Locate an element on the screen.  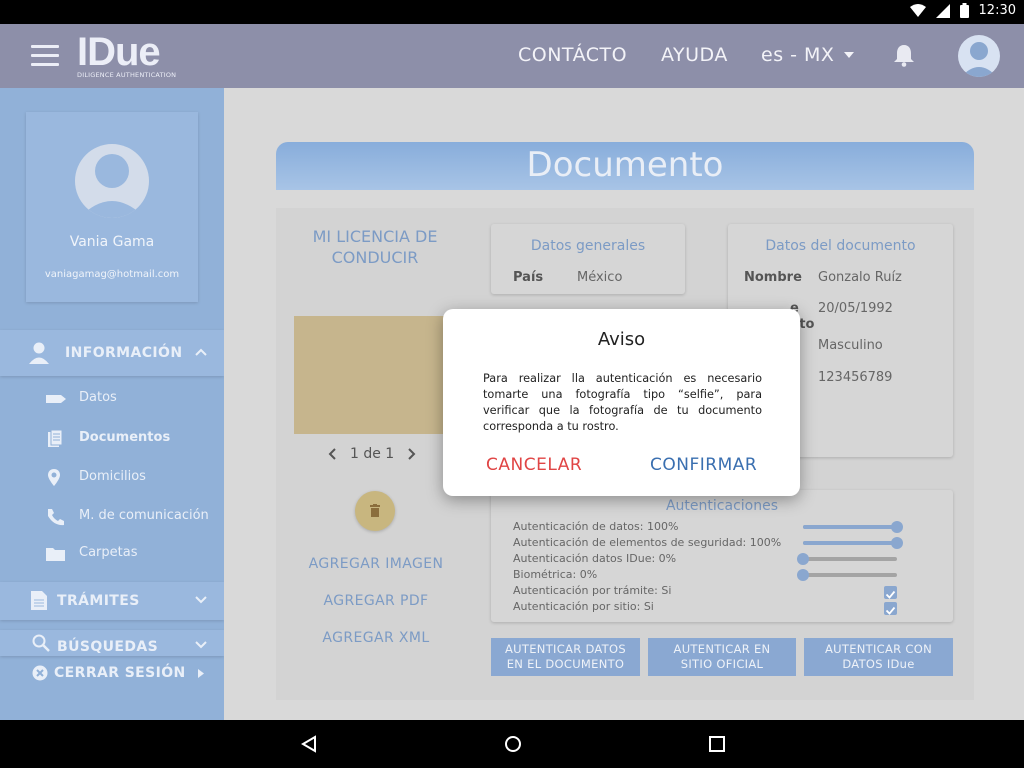
language-select: es - MX is located at coordinates (808, 55).